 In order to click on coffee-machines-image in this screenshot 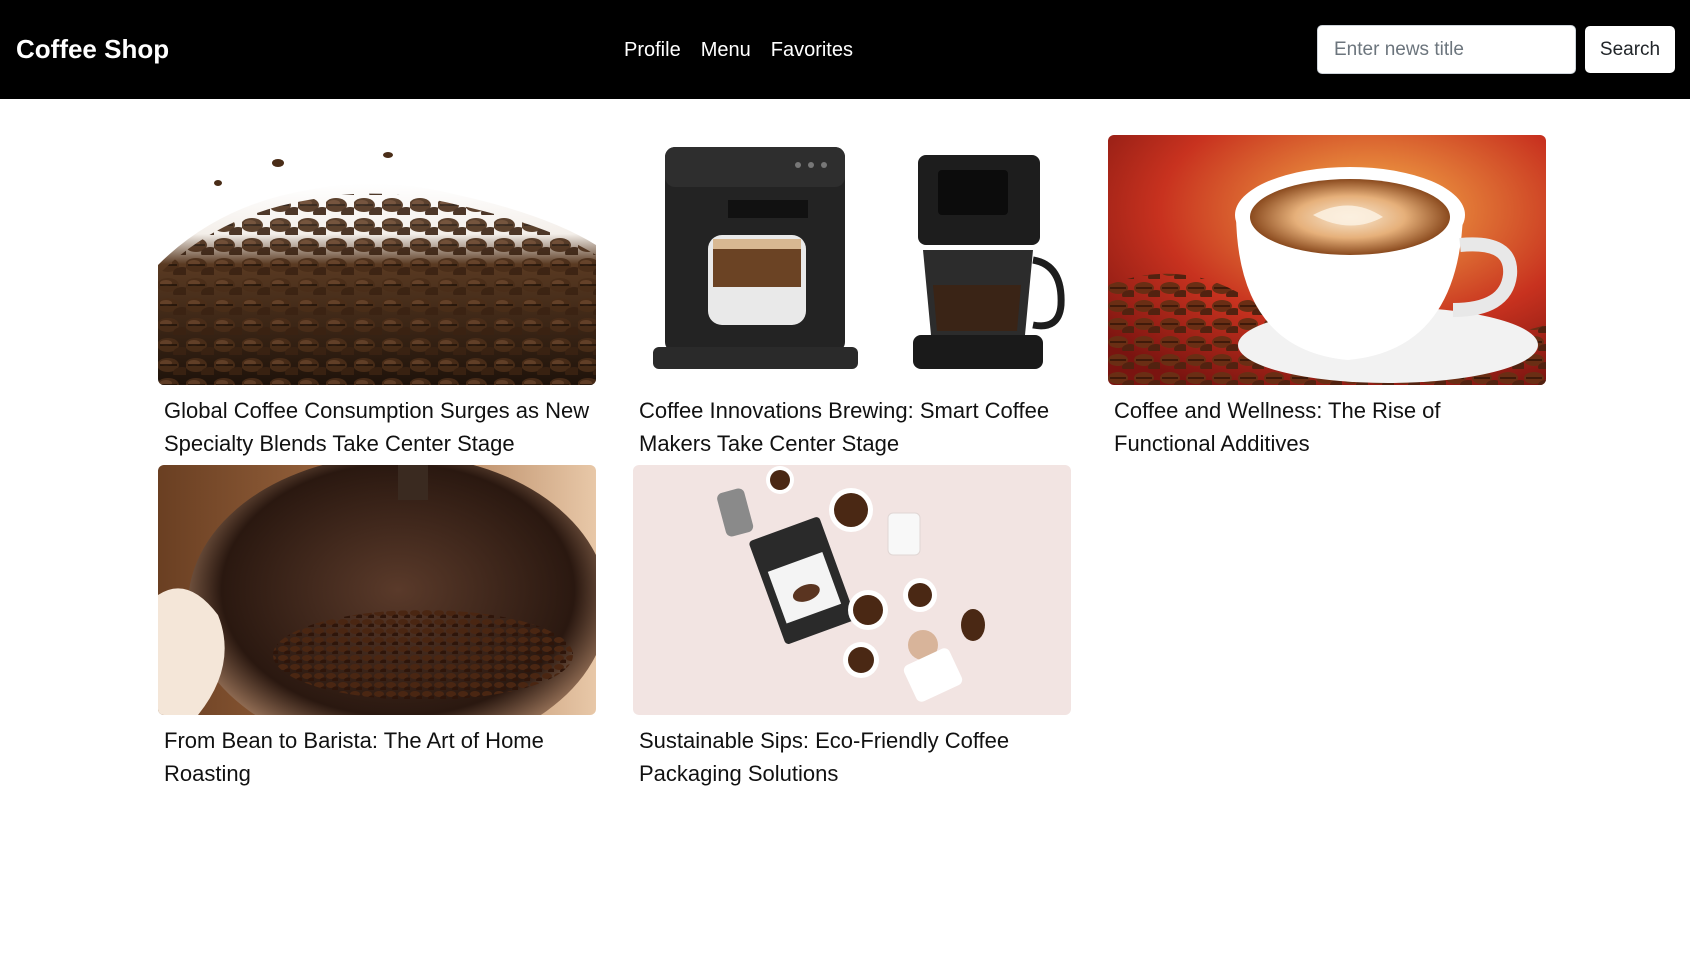, I will do `click(852, 260)`.